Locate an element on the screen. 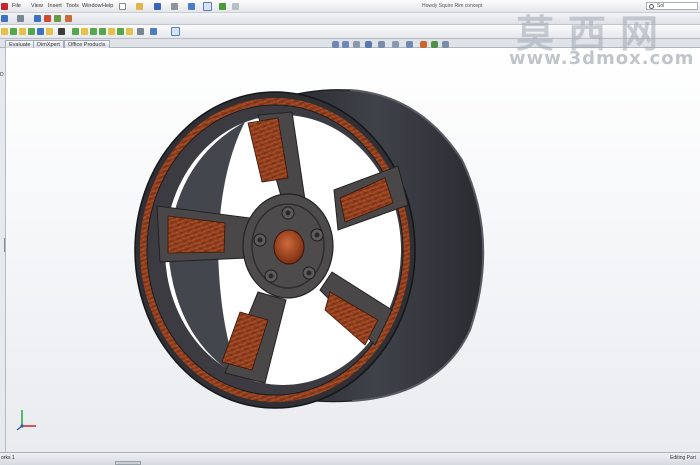 This screenshot has height=465, width=700. status-mode: Editing Part is located at coordinates (683, 458).